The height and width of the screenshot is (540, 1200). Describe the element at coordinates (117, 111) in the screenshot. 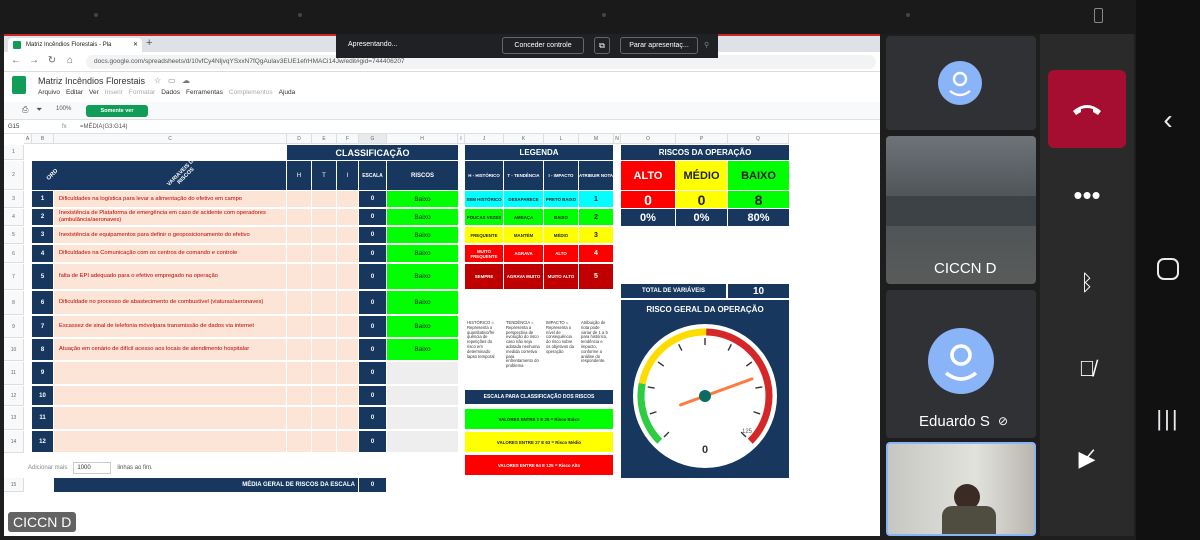

I see `view-only-button: Somente ver` at that location.